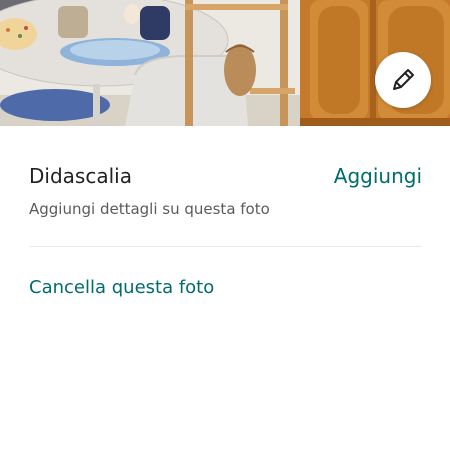  I want to click on pencil-icon, so click(403, 80).